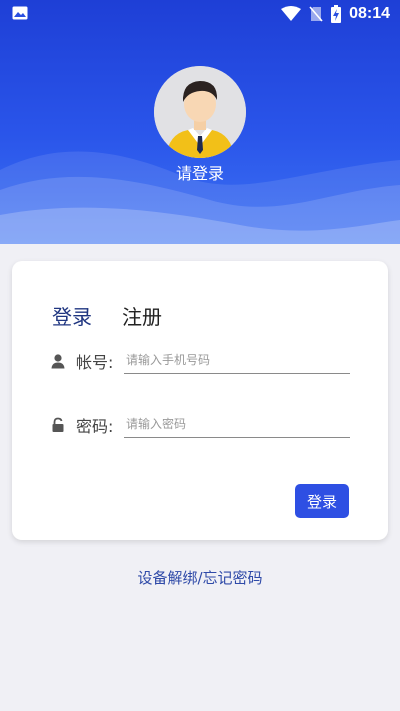 The image size is (400, 711). Describe the element at coordinates (20, 13) in the screenshot. I see `image-icon` at that location.